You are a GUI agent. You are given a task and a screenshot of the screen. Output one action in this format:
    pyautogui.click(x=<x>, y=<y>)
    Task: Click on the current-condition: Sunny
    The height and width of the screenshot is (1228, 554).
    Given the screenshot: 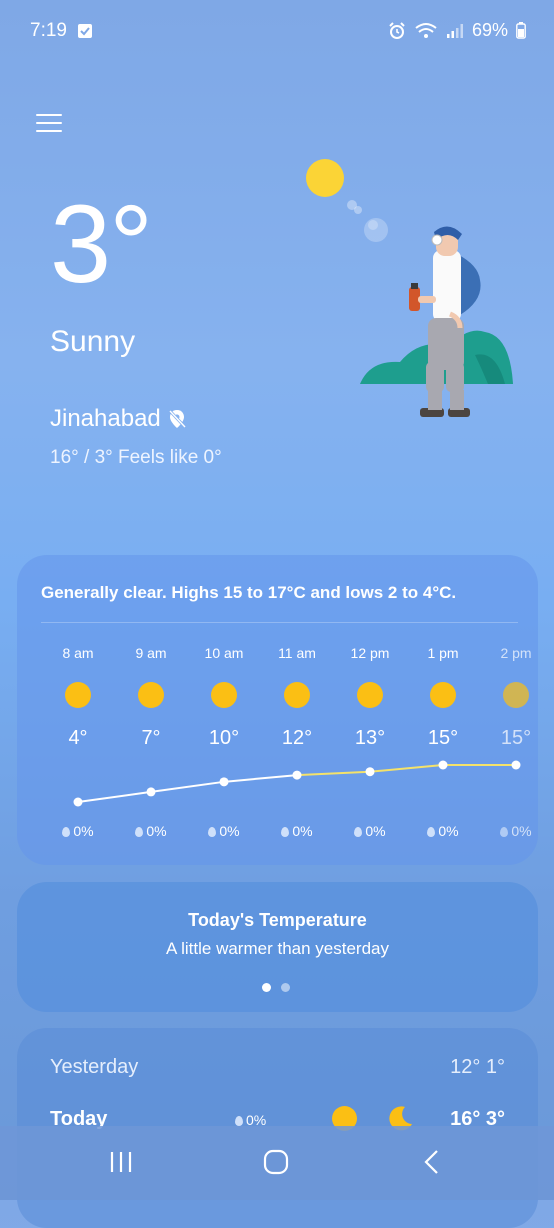 What is the action you would take?
    pyautogui.click(x=93, y=341)
    